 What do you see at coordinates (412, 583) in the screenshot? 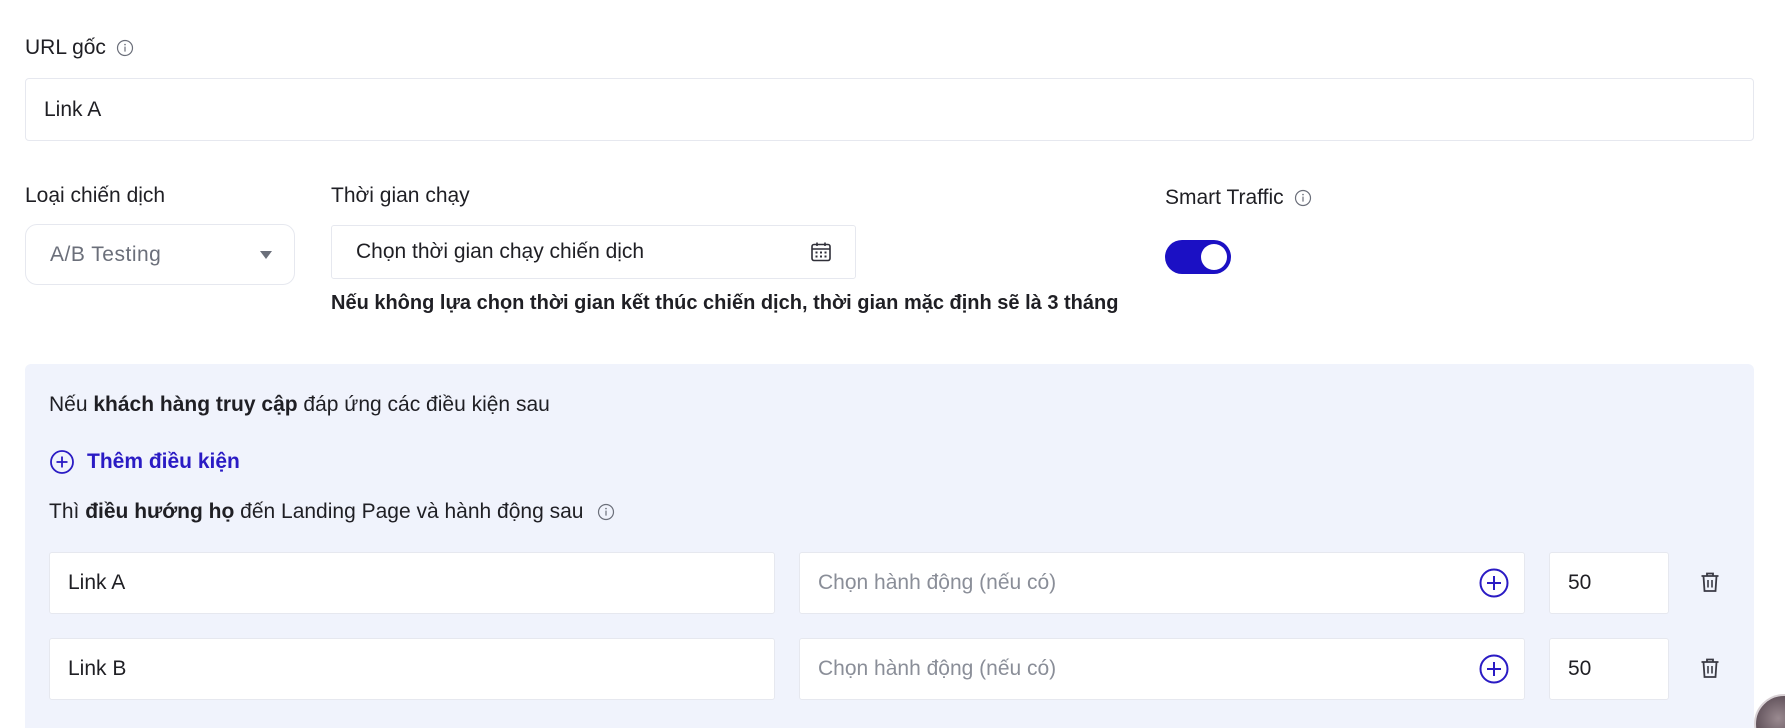
I see `landing-page-input: Link A` at bounding box center [412, 583].